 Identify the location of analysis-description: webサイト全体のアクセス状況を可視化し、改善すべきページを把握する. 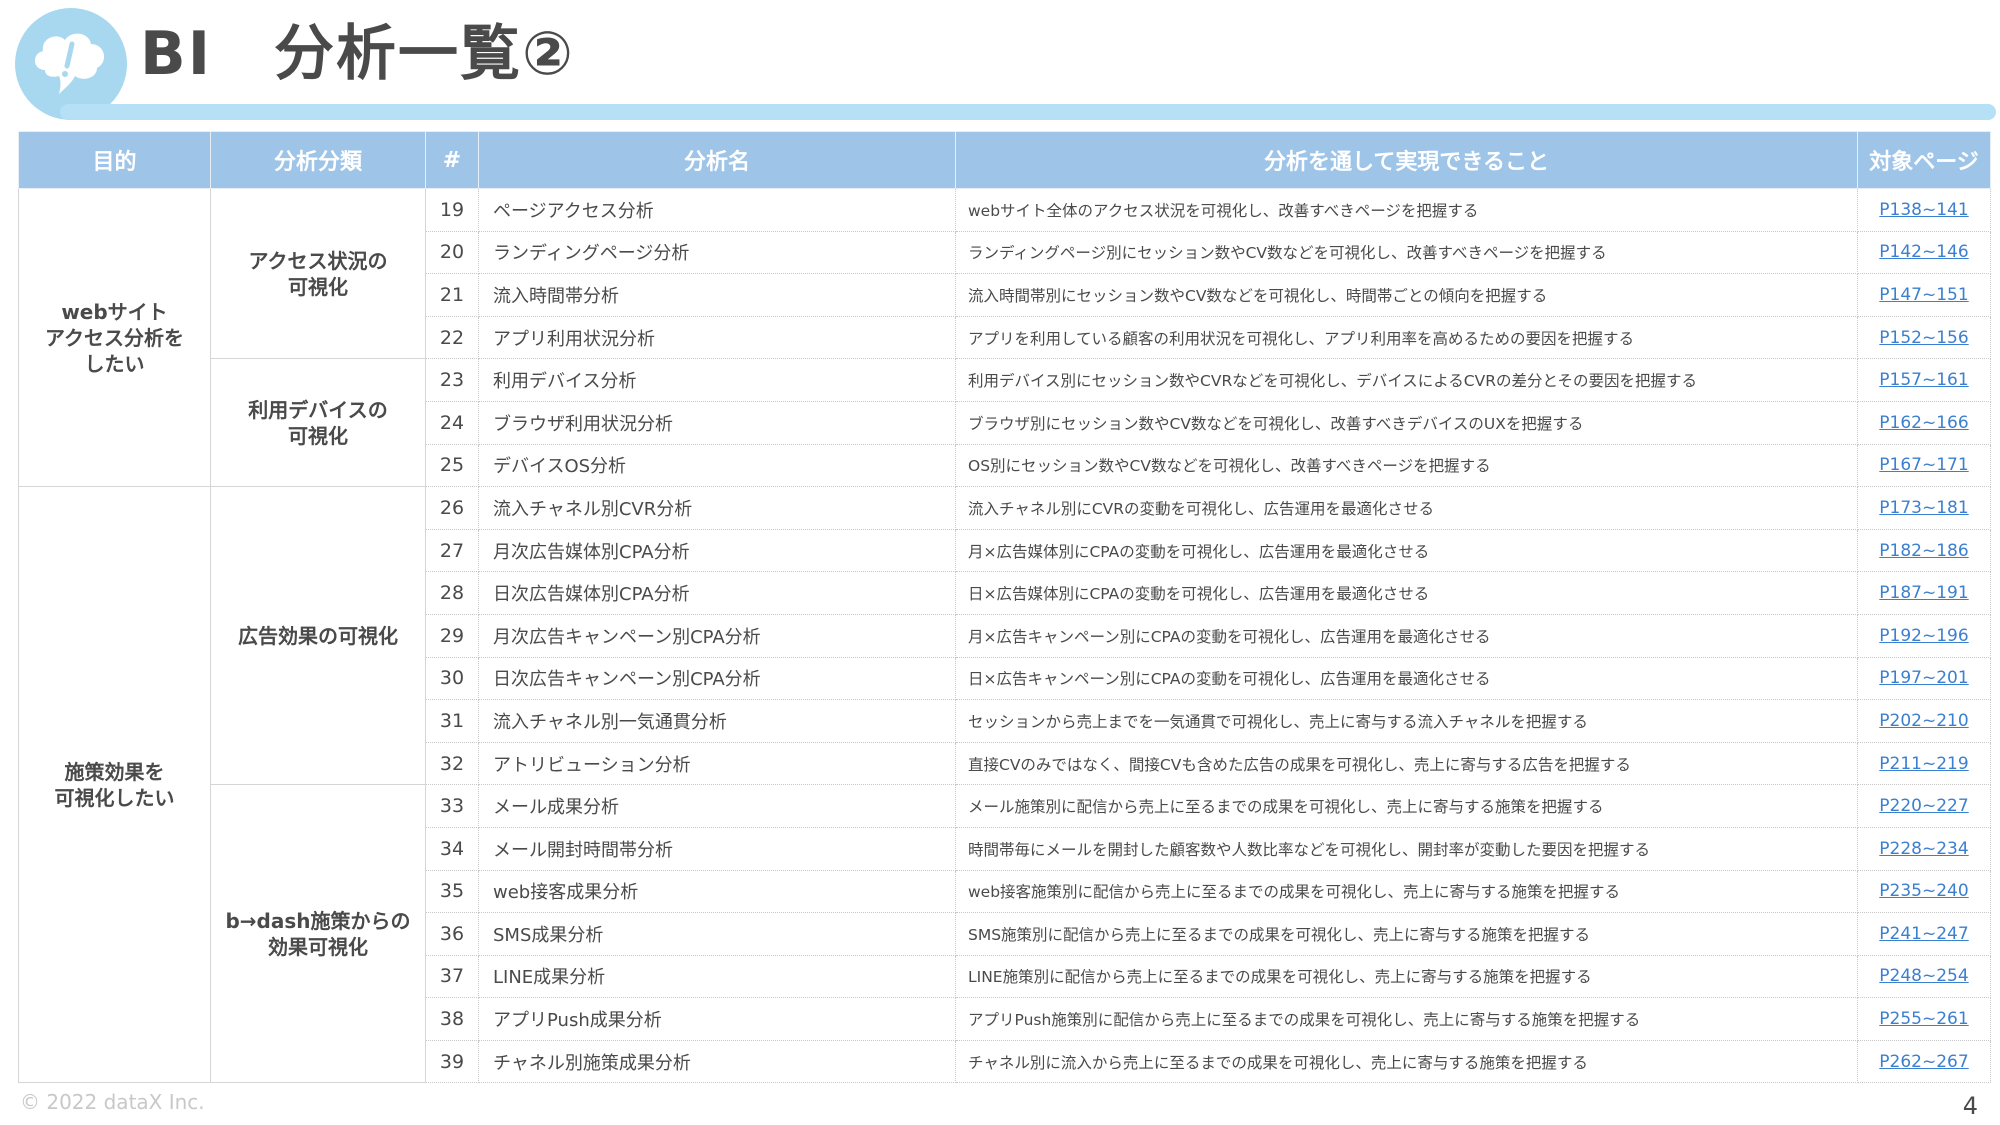
(1406, 210).